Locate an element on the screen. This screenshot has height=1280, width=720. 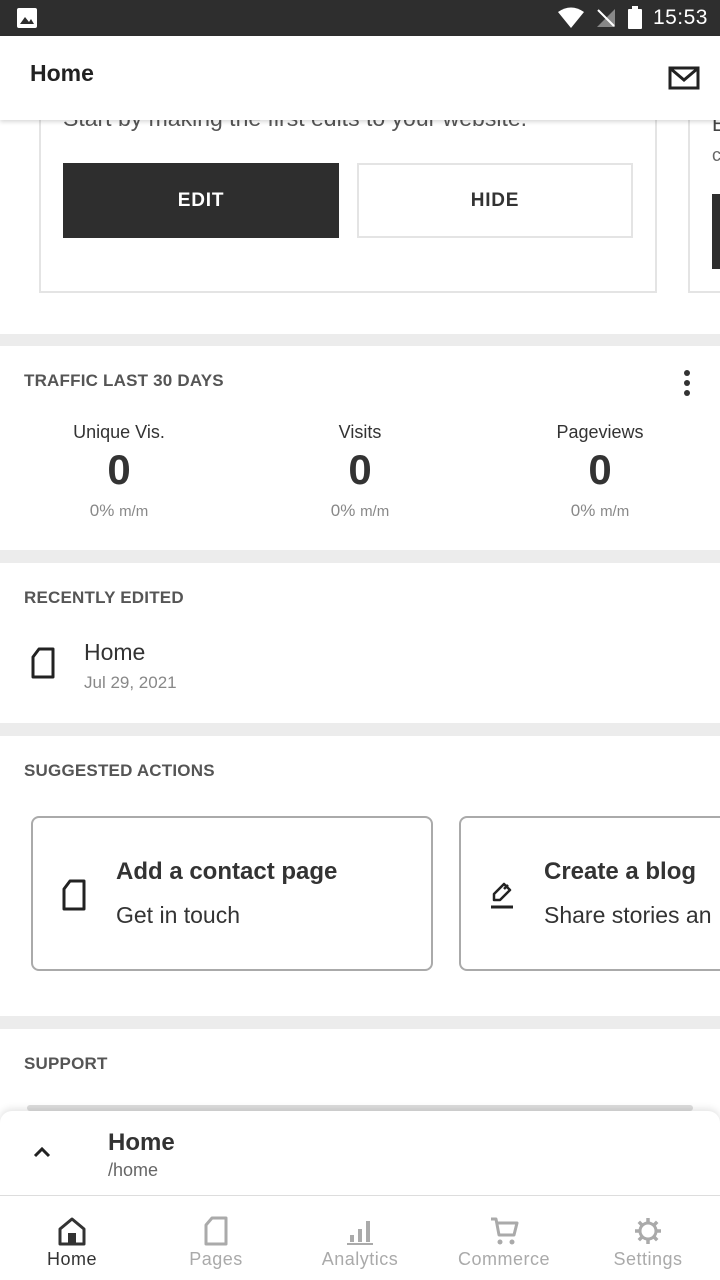
metric-pageviews: Pageviews 0 0% m/m is located at coordinates (600, 471).